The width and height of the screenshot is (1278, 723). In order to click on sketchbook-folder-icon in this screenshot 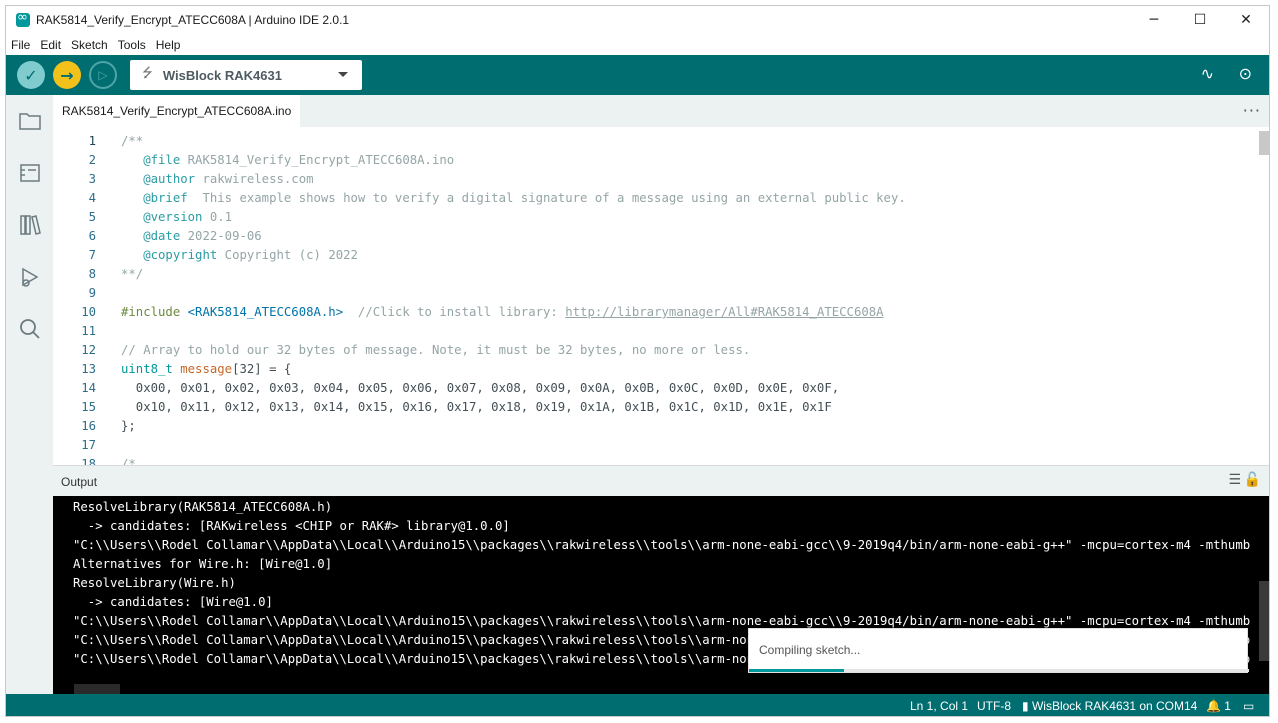, I will do `click(30, 121)`.